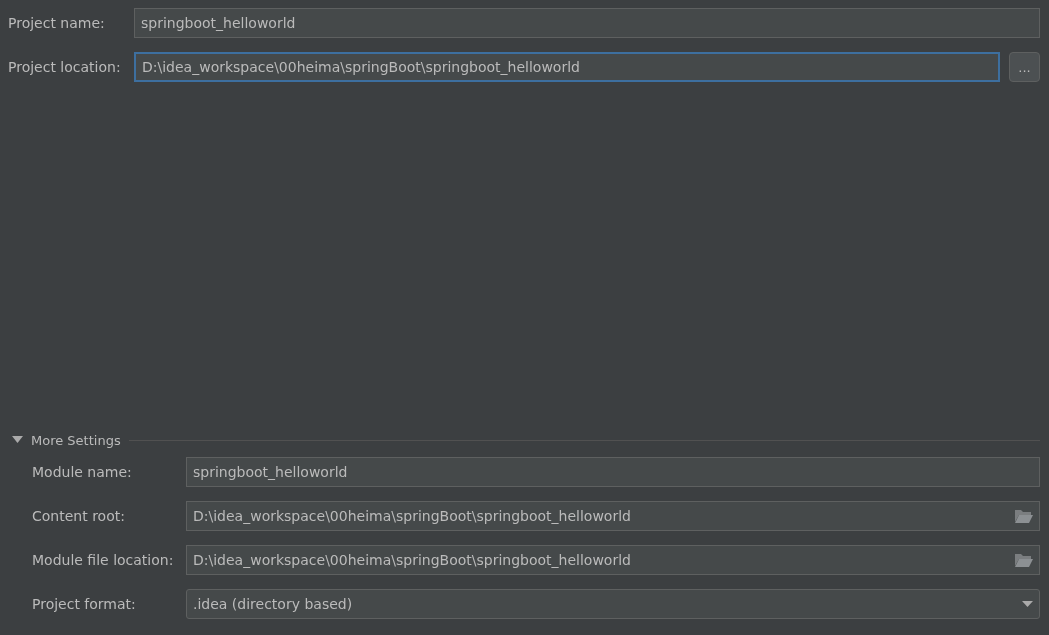  I want to click on section-title: More Settings, so click(76, 440).